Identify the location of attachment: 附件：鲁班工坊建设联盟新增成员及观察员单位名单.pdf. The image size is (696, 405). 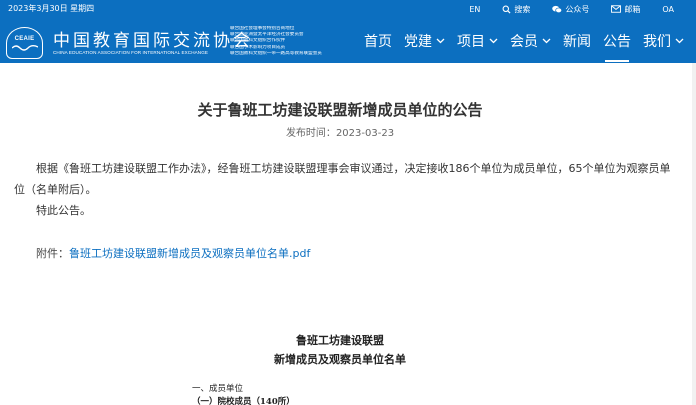
(173, 253).